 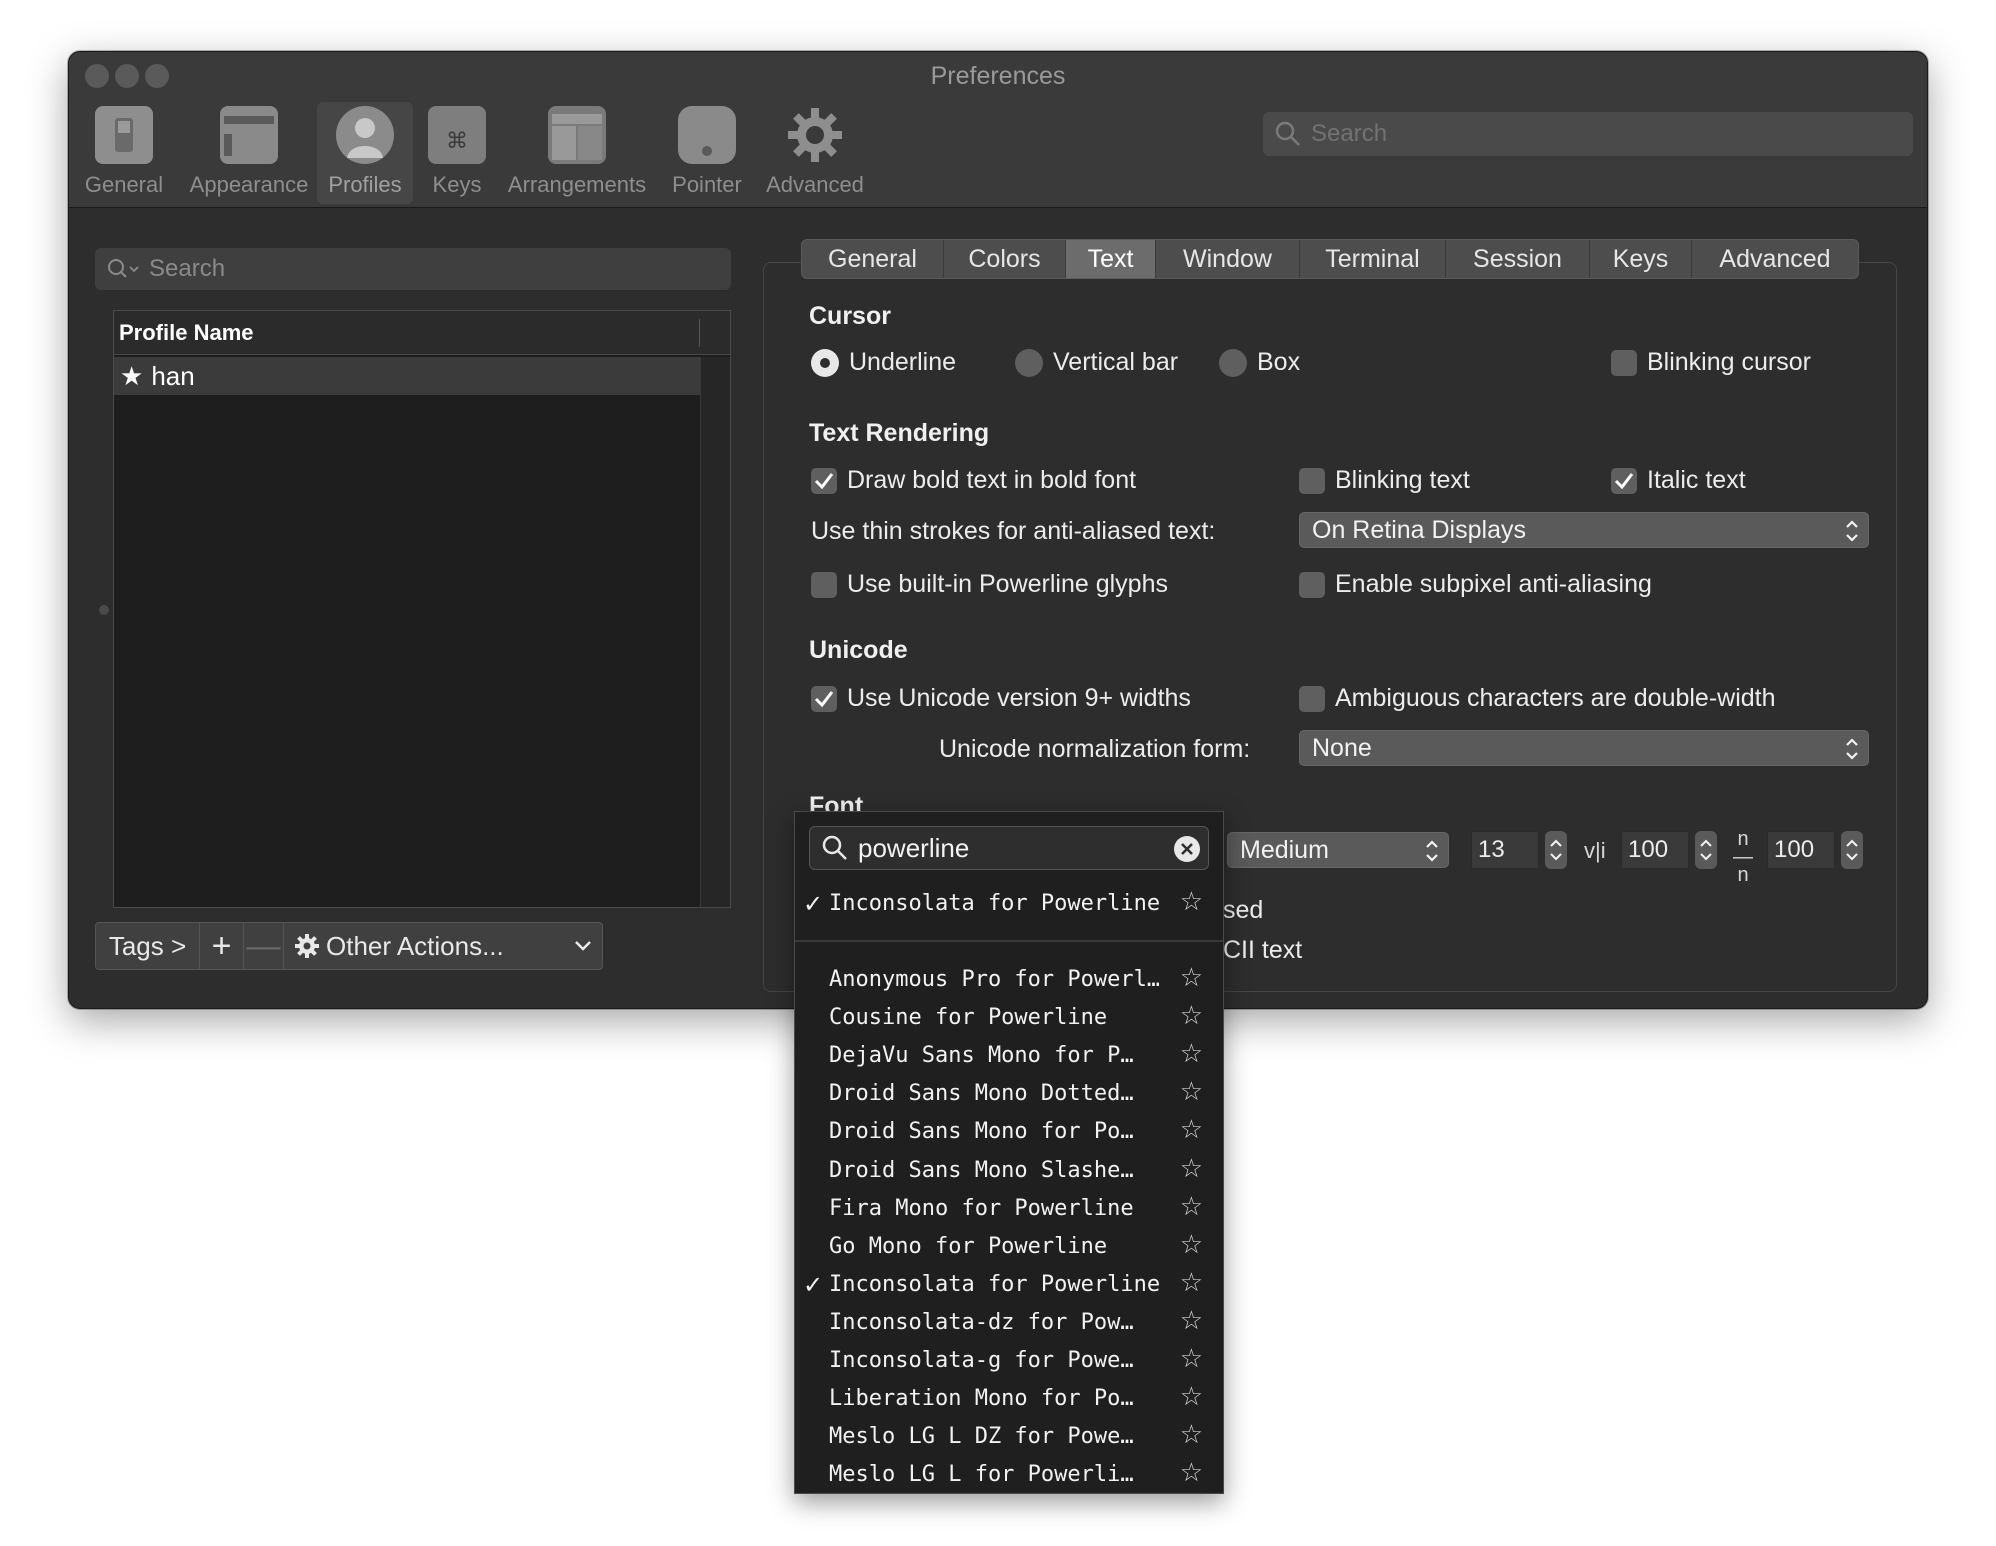 I want to click on profiles-search-input, so click(x=429, y=269).